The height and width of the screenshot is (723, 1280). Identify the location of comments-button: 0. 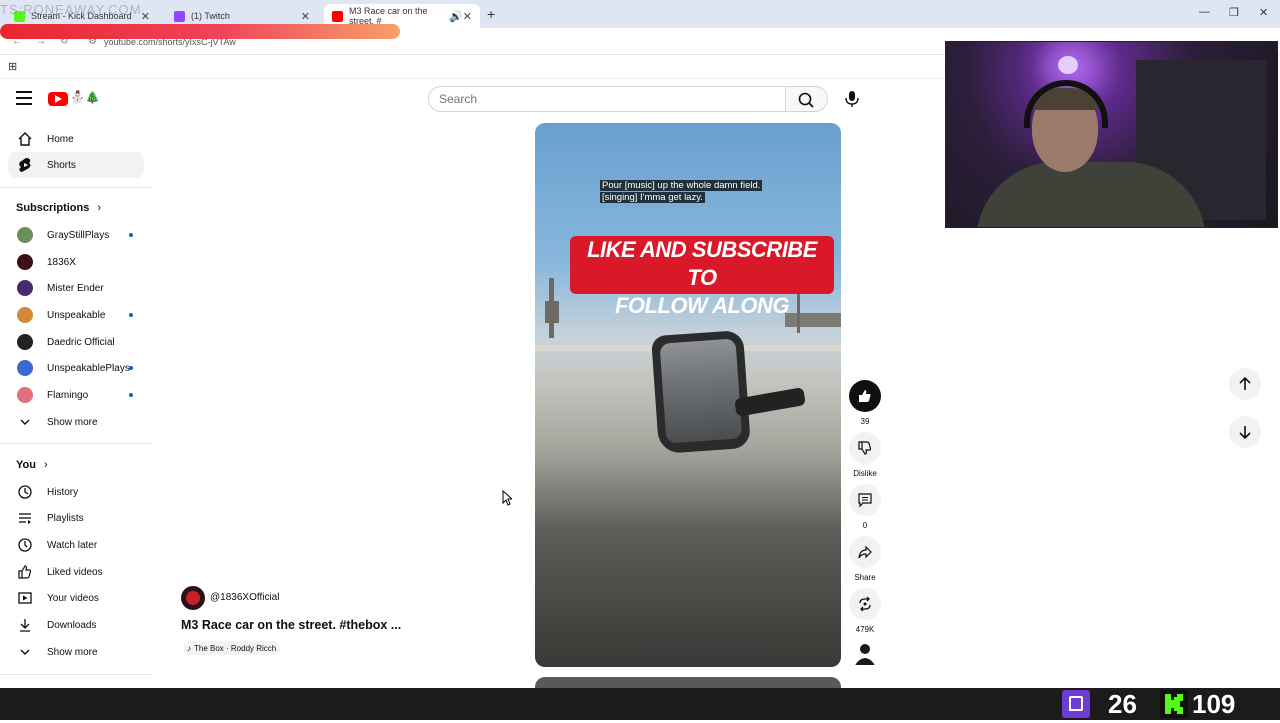
(865, 507).